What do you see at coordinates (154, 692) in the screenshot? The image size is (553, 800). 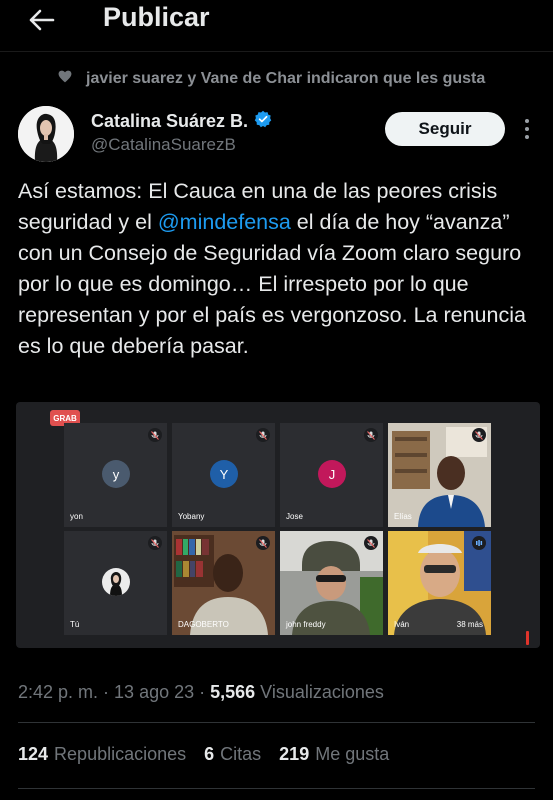 I see `tweet-date: 13 ago 23` at bounding box center [154, 692].